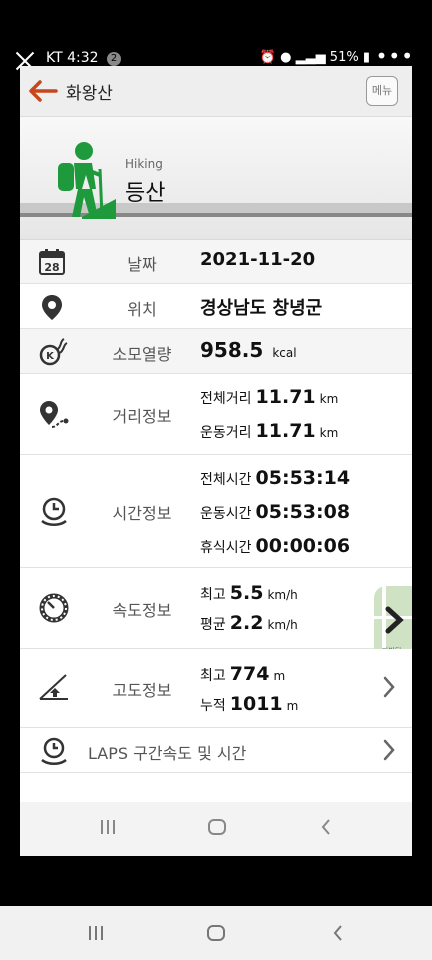 This screenshot has height=960, width=432. Describe the element at coordinates (286, 57) in the screenshot. I see `location-status-icon: ●` at that location.